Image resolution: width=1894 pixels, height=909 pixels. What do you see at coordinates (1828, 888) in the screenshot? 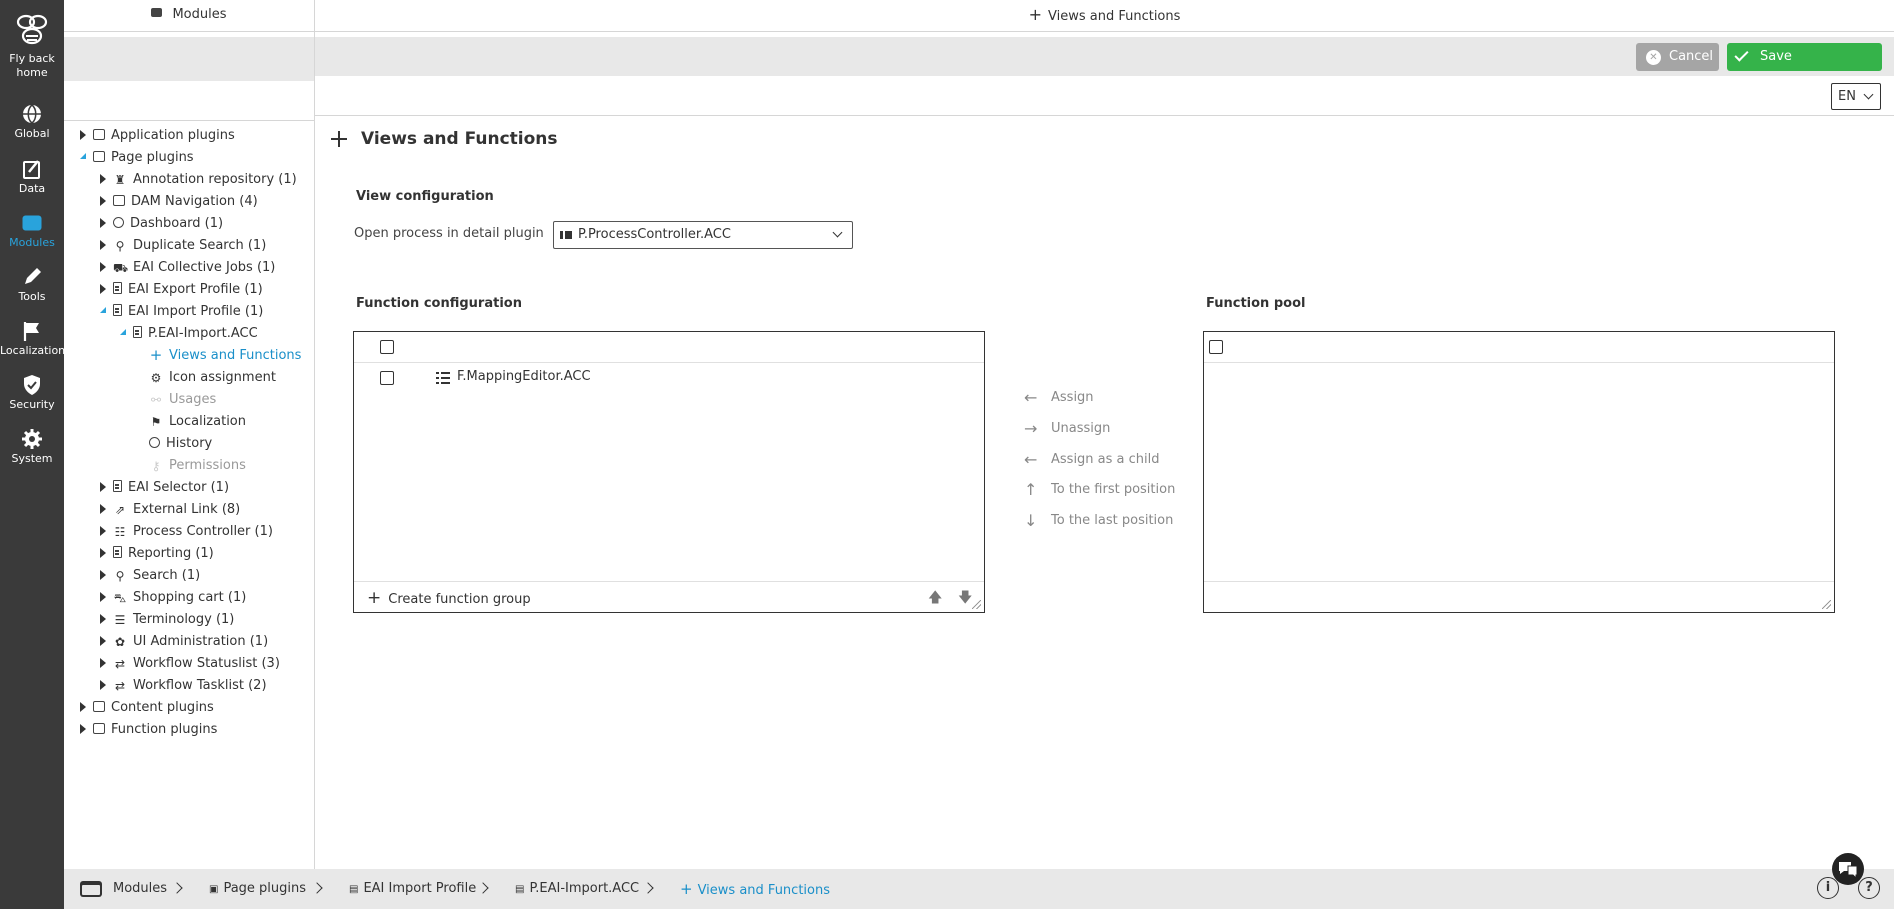
I see `info-icon: i` at bounding box center [1828, 888].